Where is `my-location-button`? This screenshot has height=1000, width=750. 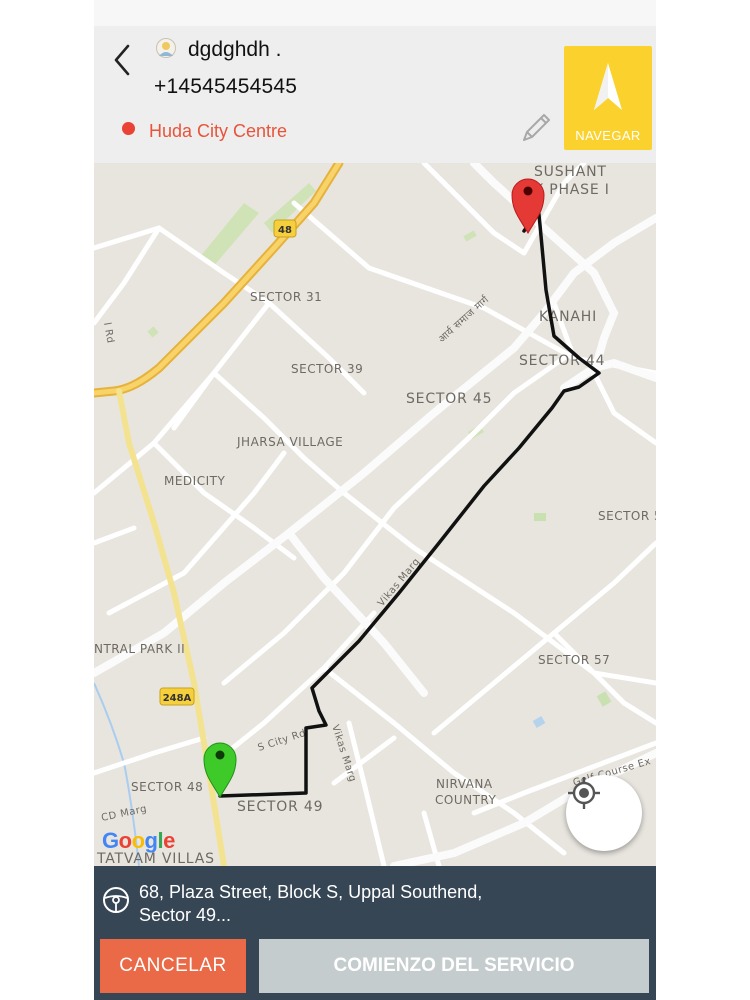 my-location-button is located at coordinates (604, 813).